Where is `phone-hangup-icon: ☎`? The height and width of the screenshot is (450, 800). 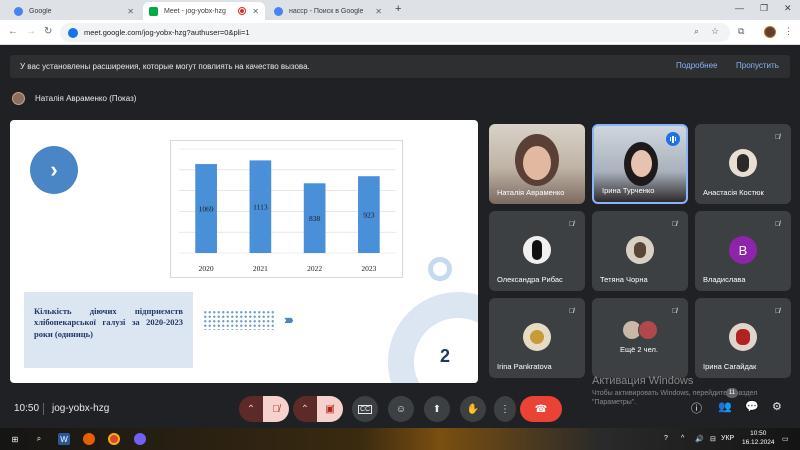
phone-hangup-icon: ☎ is located at coordinates (541, 409).